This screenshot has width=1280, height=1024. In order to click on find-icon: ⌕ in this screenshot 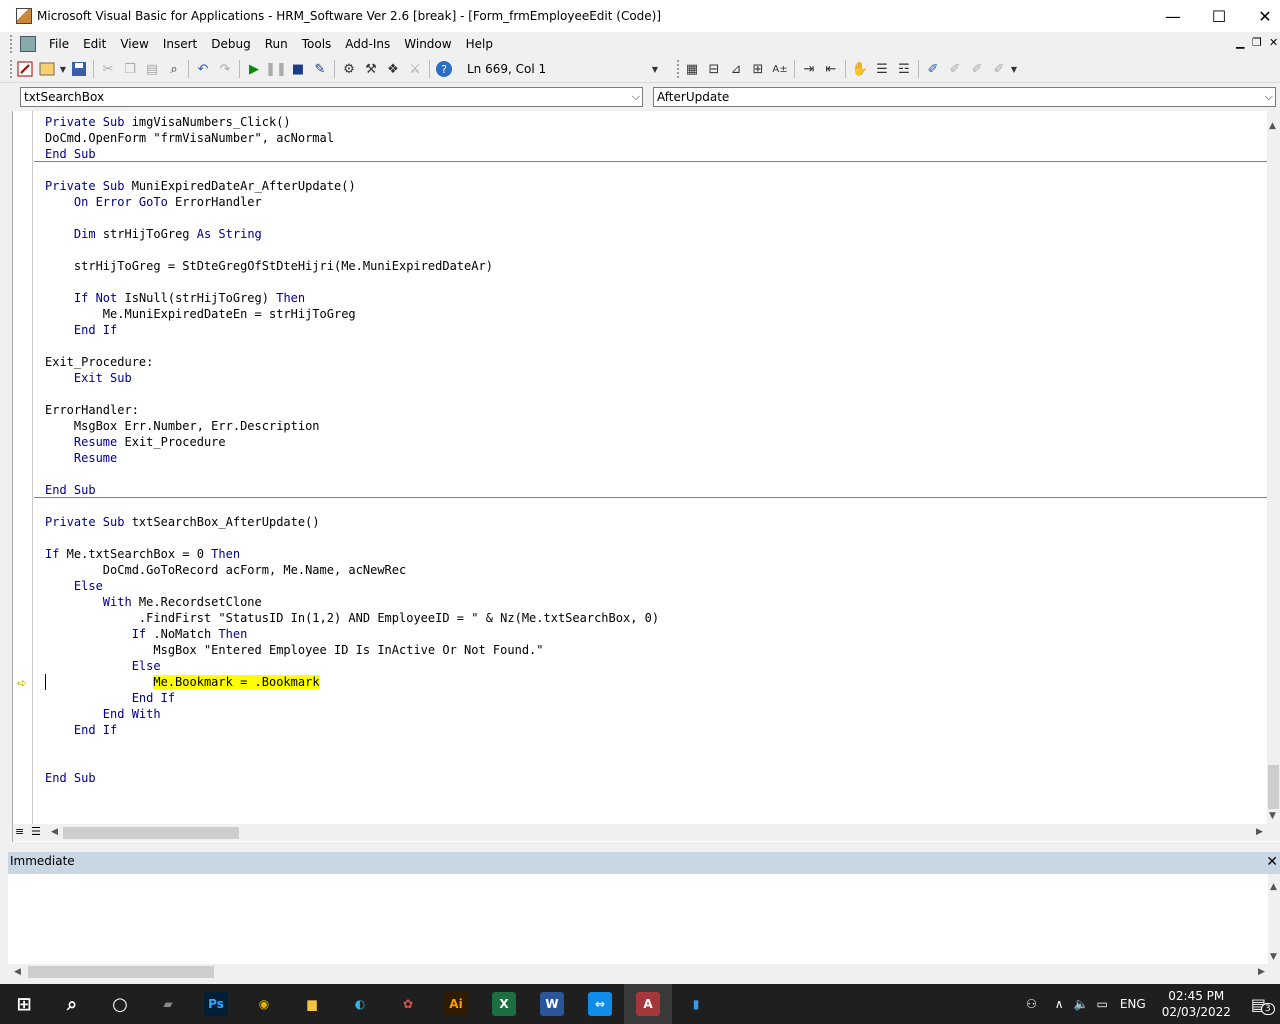, I will do `click(174, 69)`.